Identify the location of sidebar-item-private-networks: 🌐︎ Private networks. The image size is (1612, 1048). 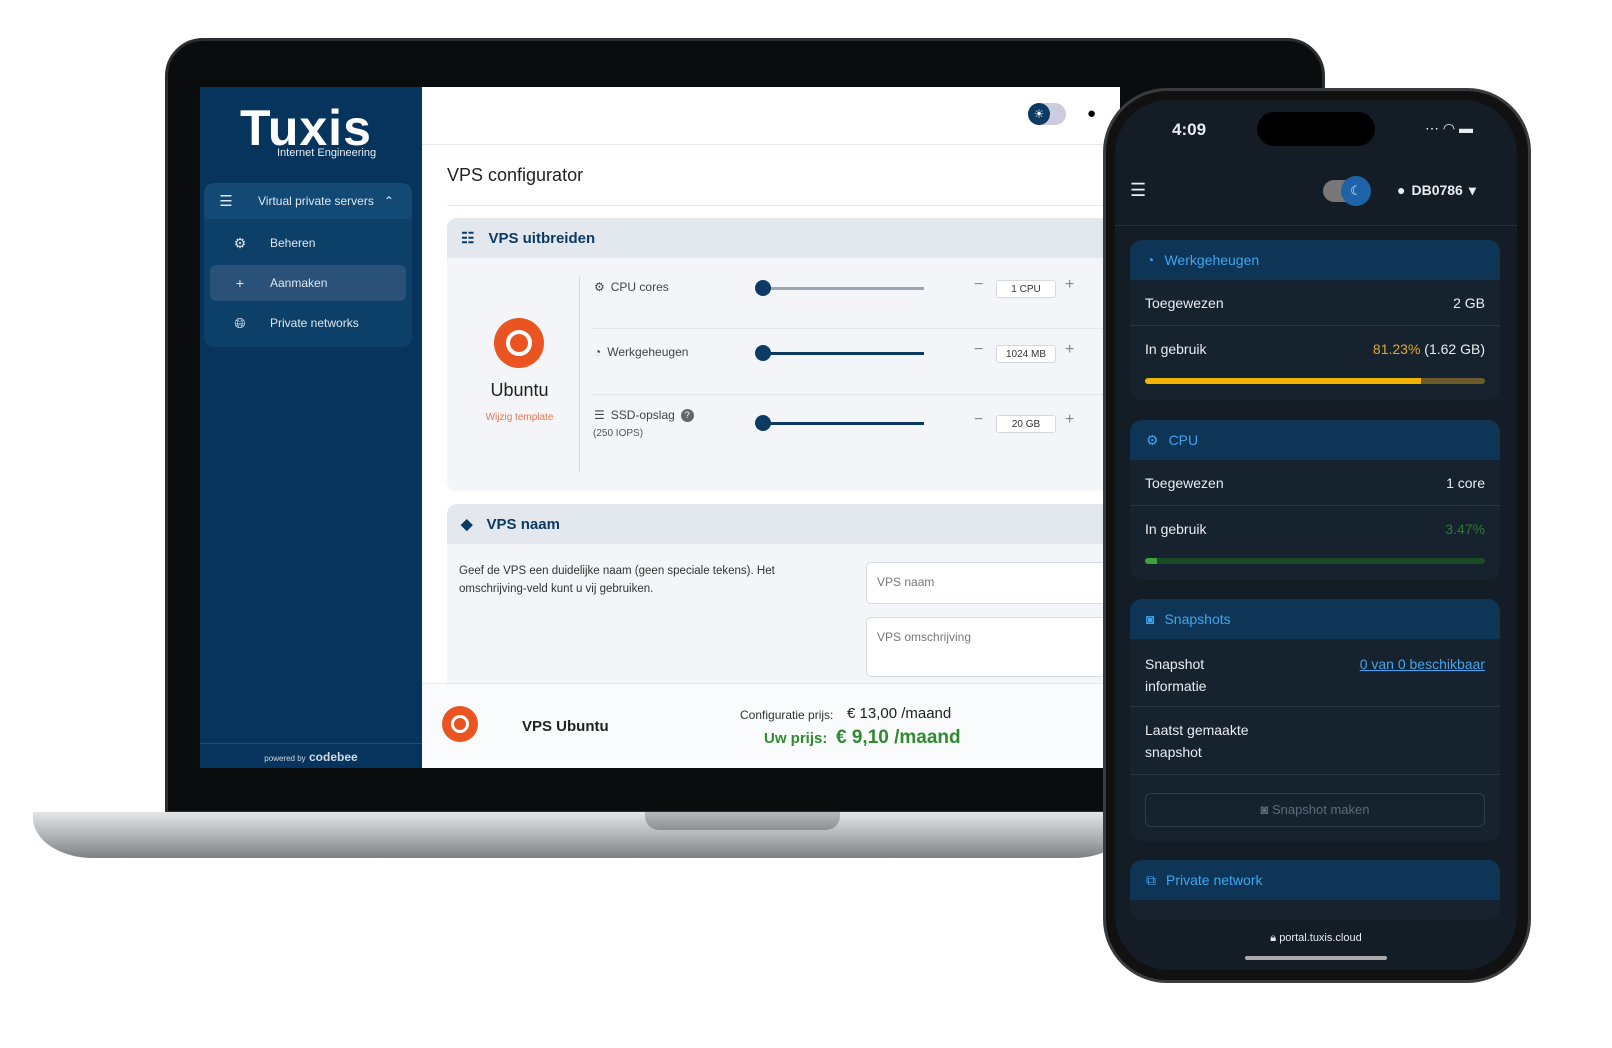
(308, 323).